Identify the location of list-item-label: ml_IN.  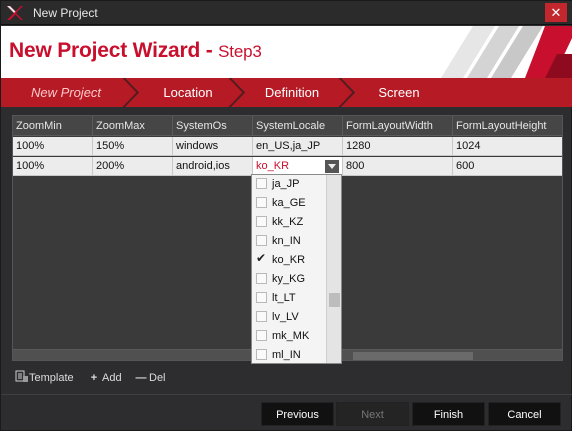
(286, 355).